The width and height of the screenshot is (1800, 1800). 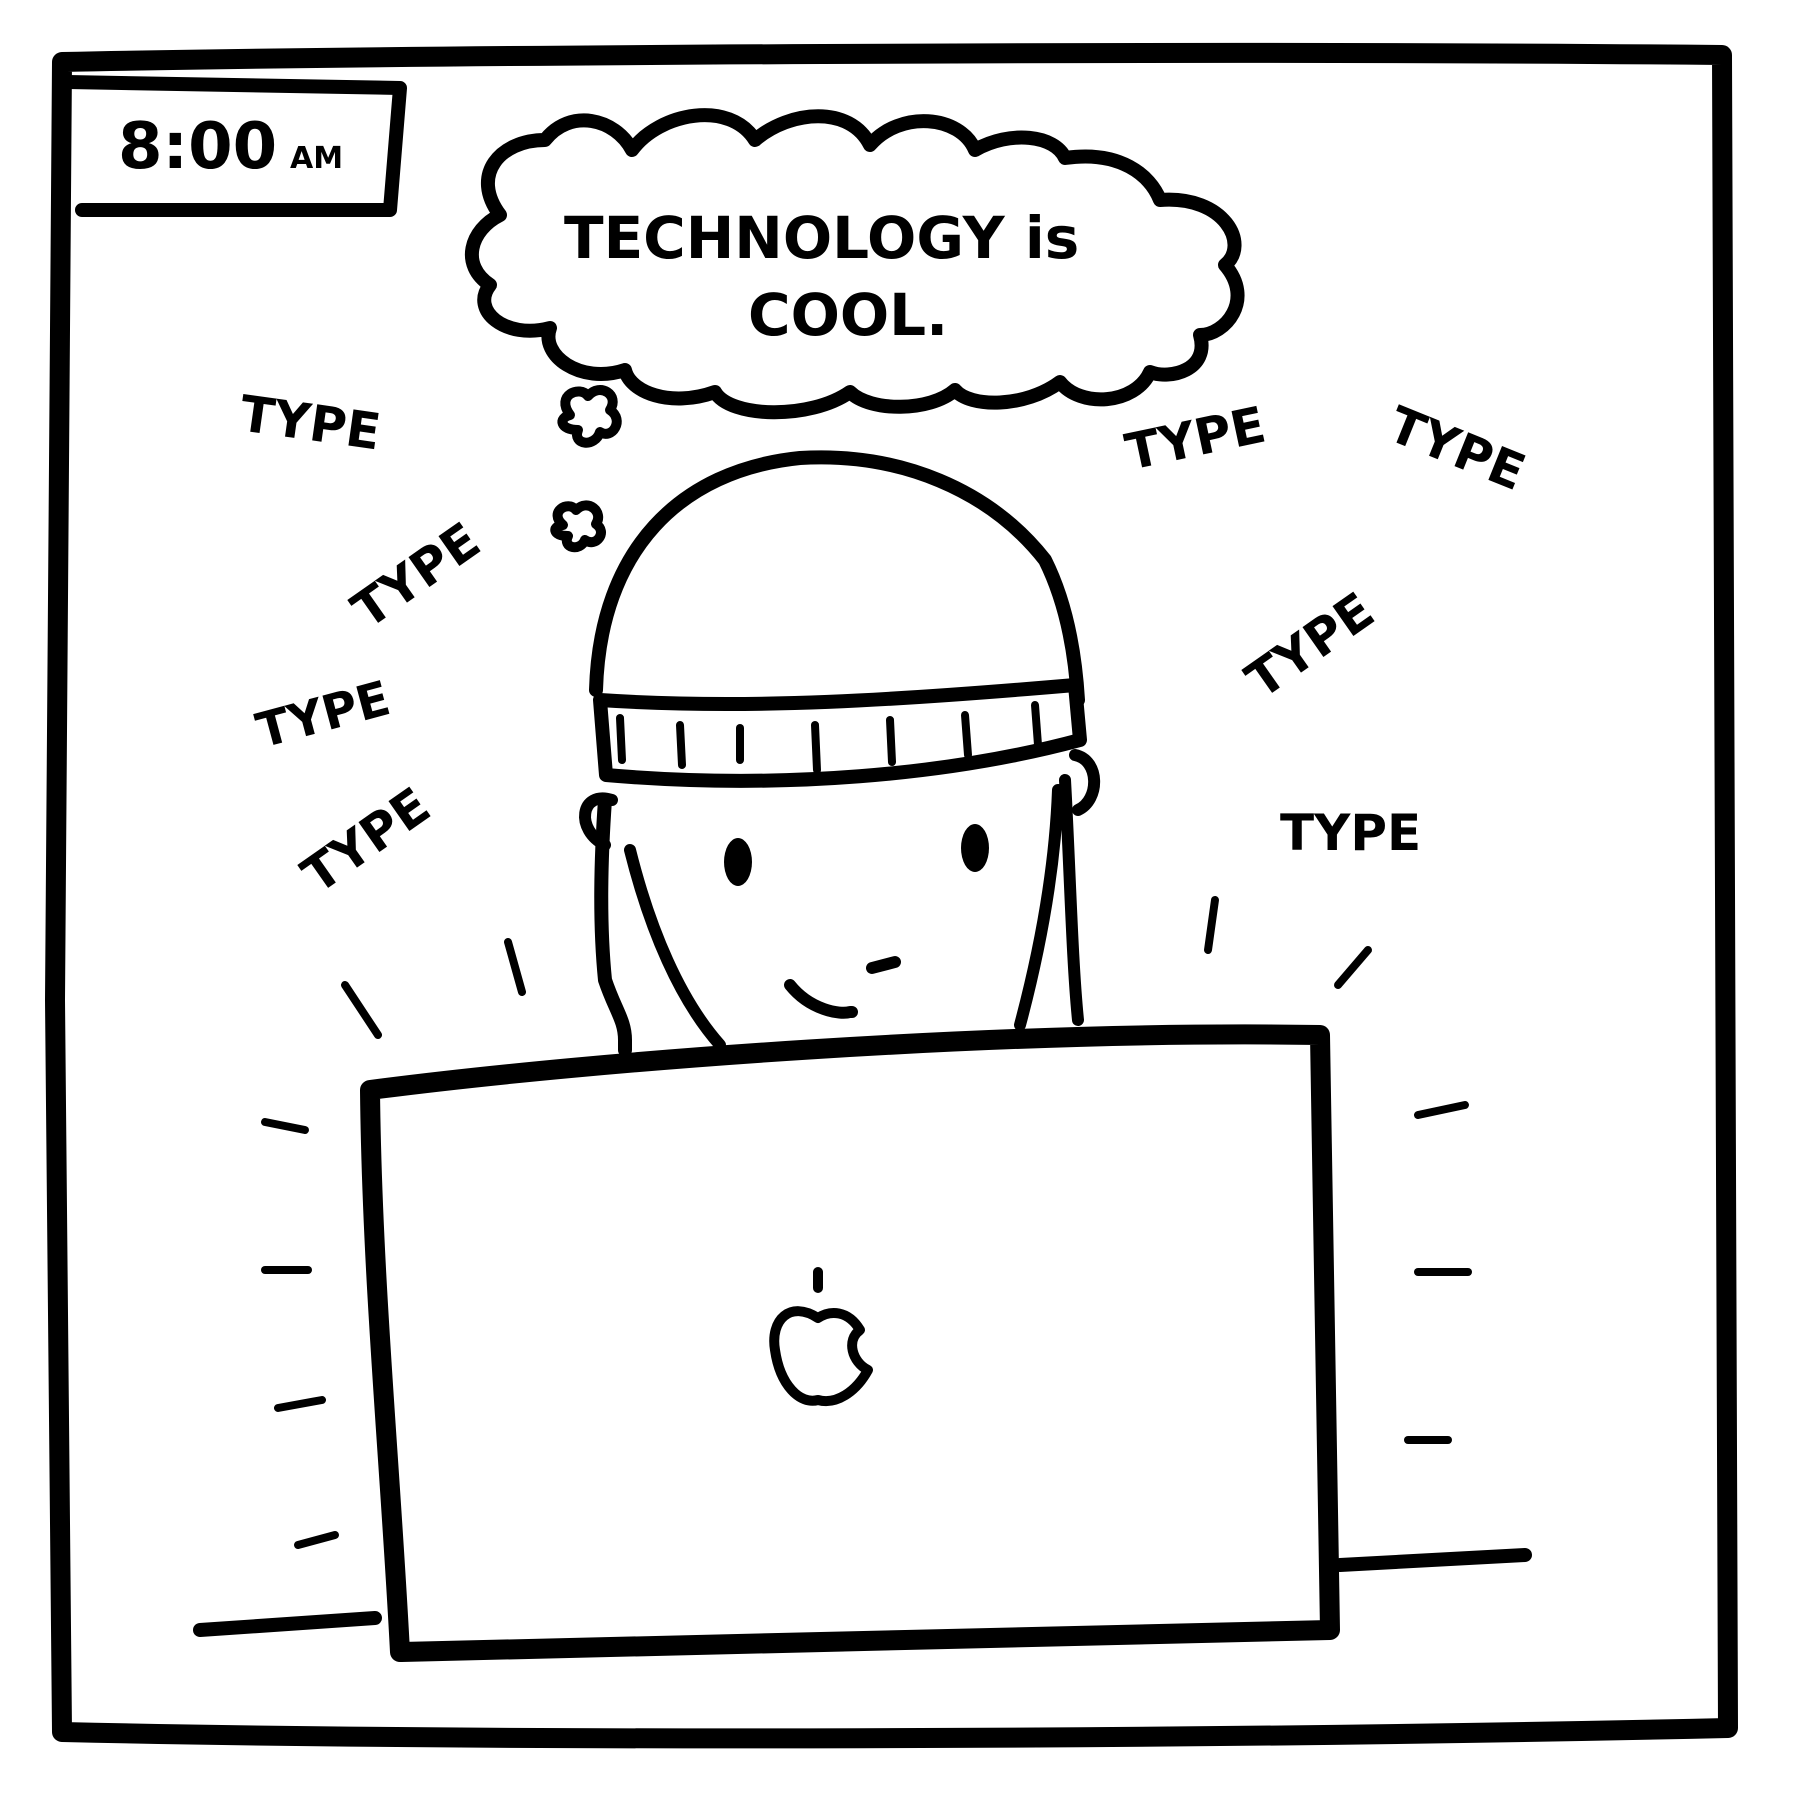 I want to click on thought-bubble-line1: TECHNOLOGY is, so click(x=821, y=238).